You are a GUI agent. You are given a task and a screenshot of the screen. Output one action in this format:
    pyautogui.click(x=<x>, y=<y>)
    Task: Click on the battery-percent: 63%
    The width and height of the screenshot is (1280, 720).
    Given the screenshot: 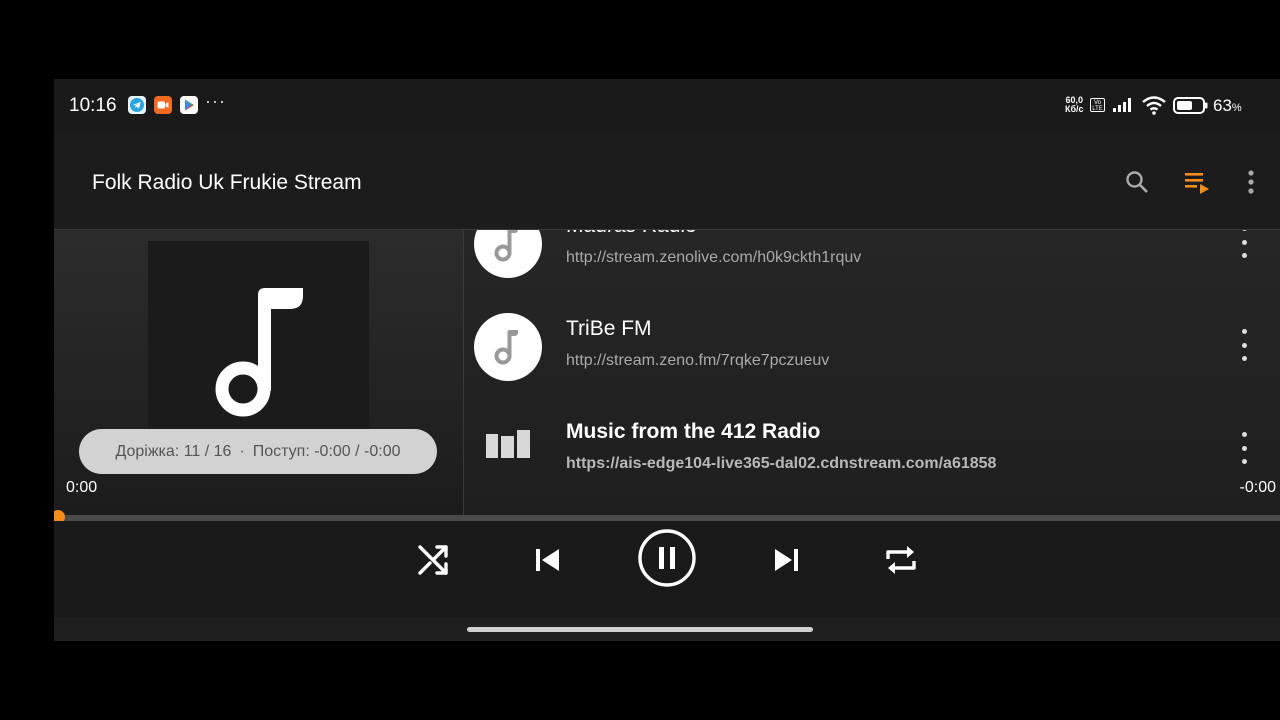 What is the action you would take?
    pyautogui.click(x=1227, y=105)
    